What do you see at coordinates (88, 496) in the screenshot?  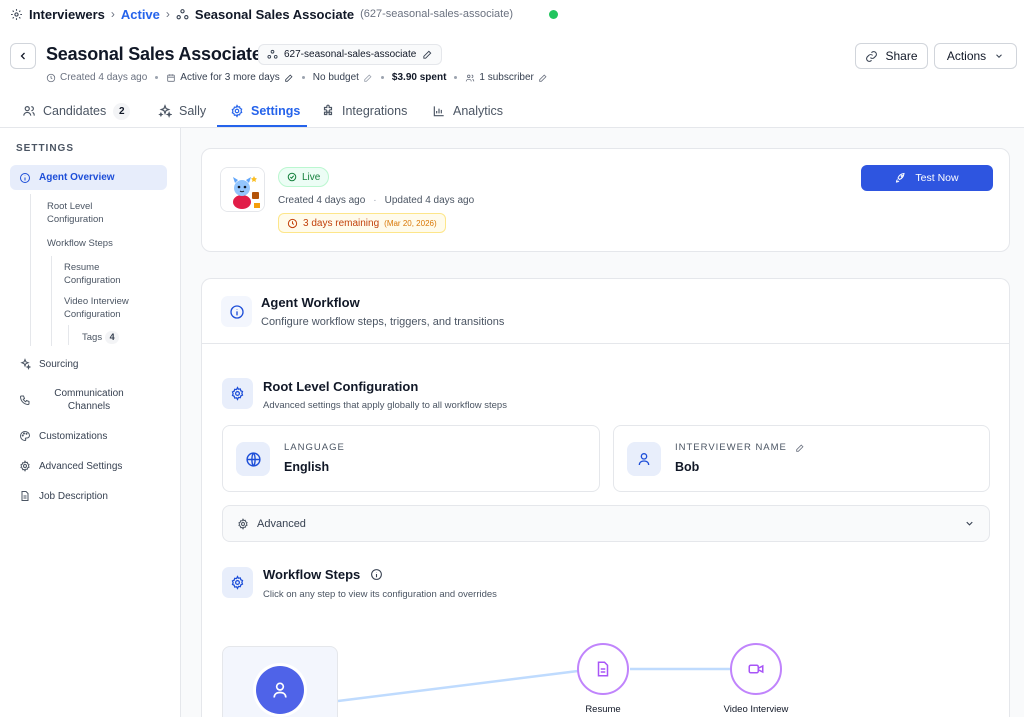 I see `sidebar-item-job-description: Job Description` at bounding box center [88, 496].